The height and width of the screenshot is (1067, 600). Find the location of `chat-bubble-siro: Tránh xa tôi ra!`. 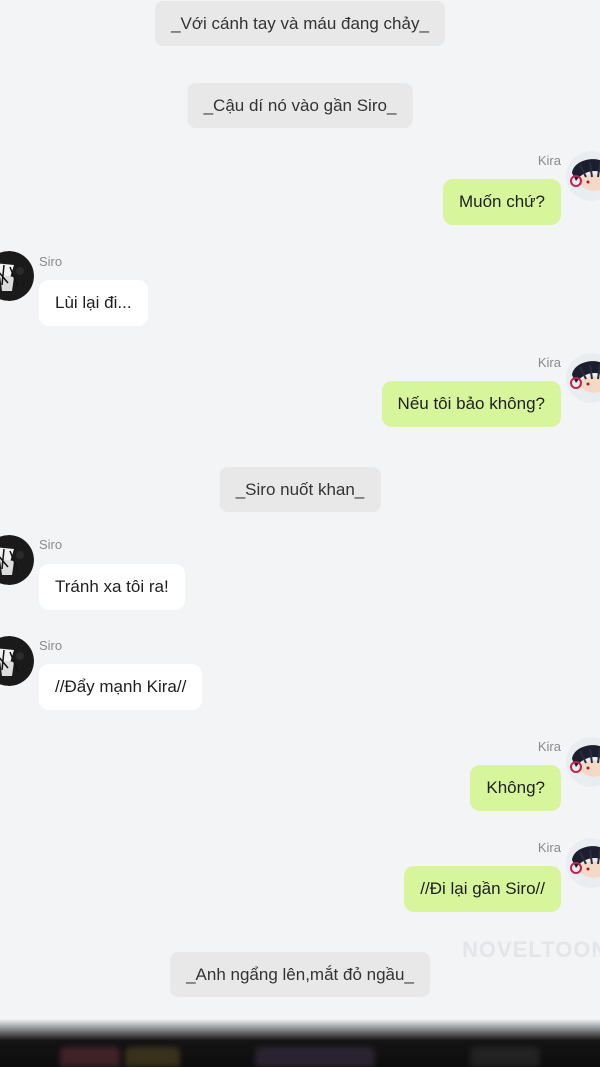

chat-bubble-siro: Tránh xa tôi ra! is located at coordinates (112, 587).